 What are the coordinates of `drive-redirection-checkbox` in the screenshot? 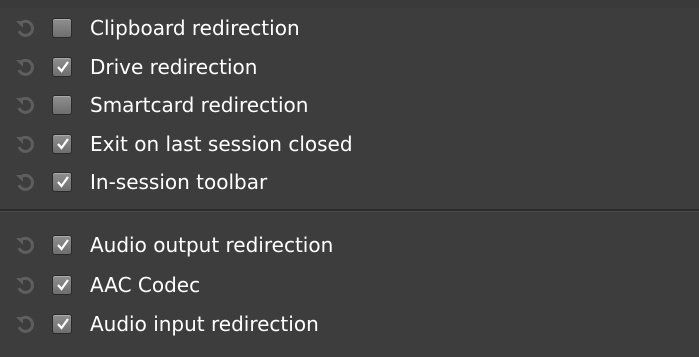 It's located at (62, 67).